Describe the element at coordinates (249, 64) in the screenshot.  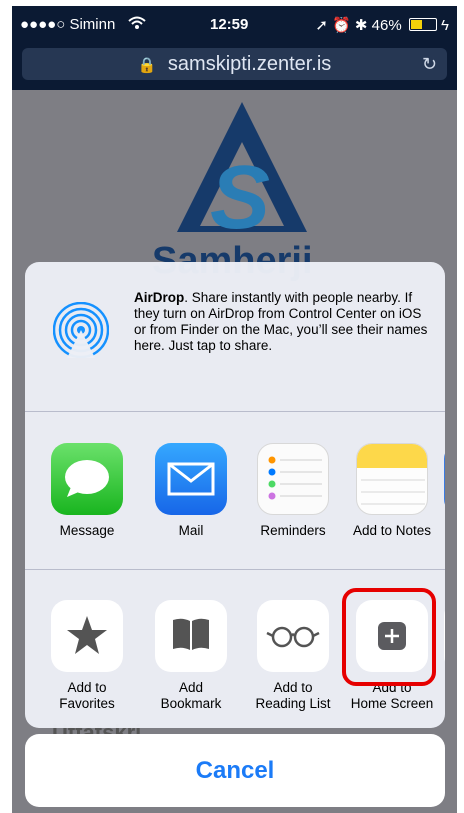
I see `url-text: samskipti.zenter.is` at that location.